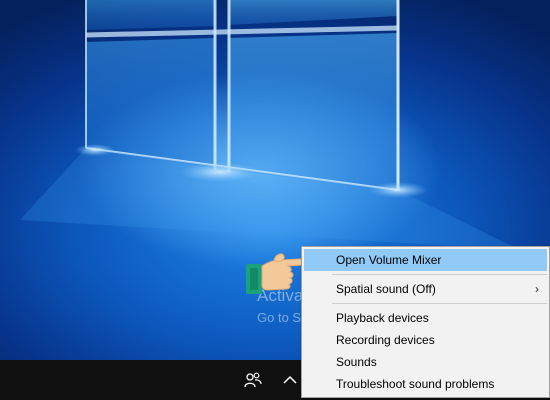  What do you see at coordinates (537, 289) in the screenshot?
I see `submenu-arrow-icon: ›` at bounding box center [537, 289].